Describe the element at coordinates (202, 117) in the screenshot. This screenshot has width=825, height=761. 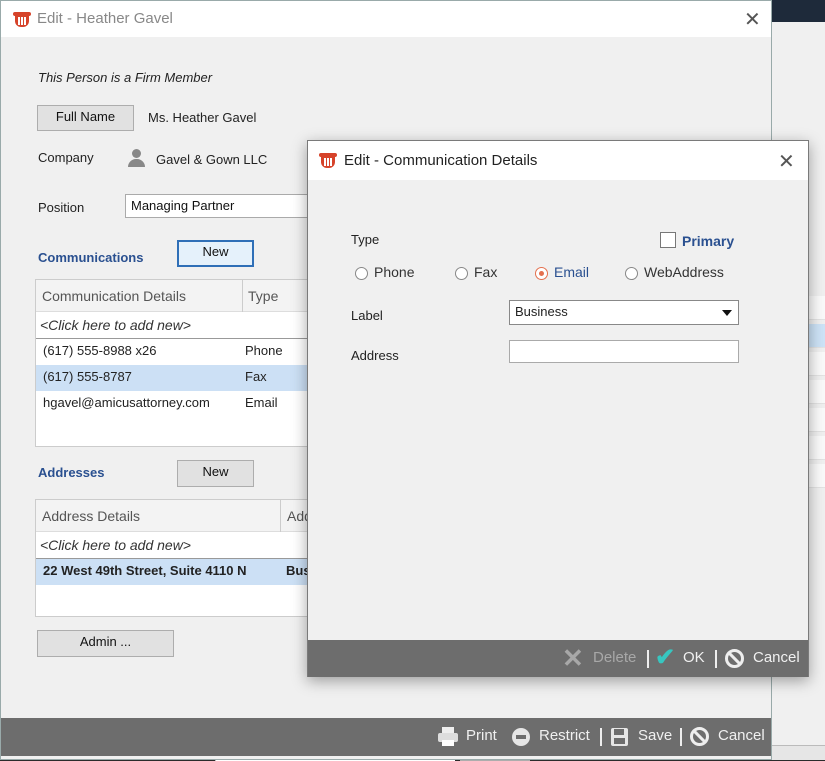
I see `full-name-value: Ms. Heather Gavel` at that location.